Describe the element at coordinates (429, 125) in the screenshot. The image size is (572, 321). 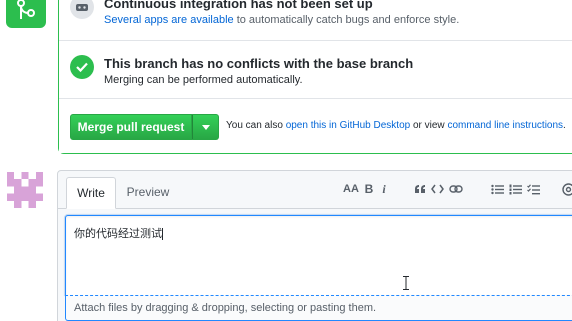
I see `hint-middle: or view` at that location.